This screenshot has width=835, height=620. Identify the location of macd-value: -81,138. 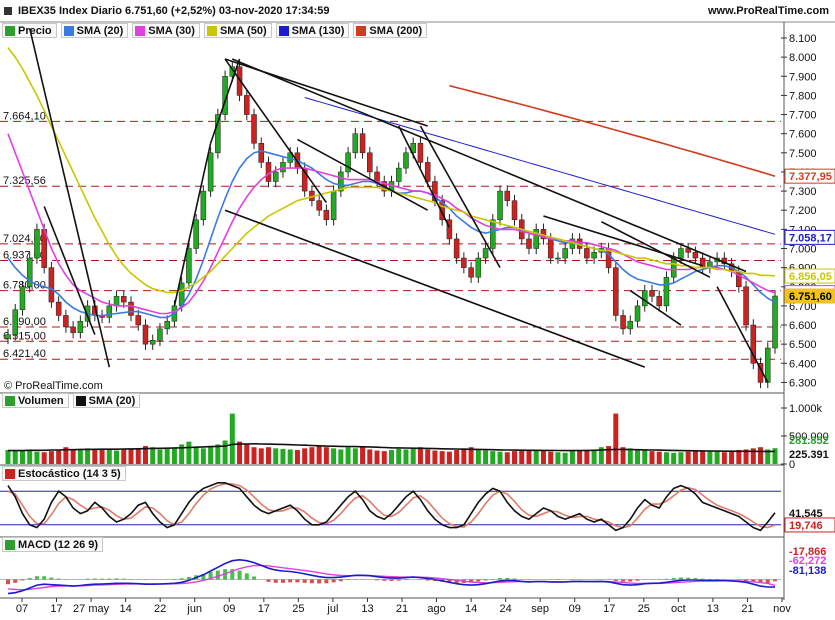
(807, 571).